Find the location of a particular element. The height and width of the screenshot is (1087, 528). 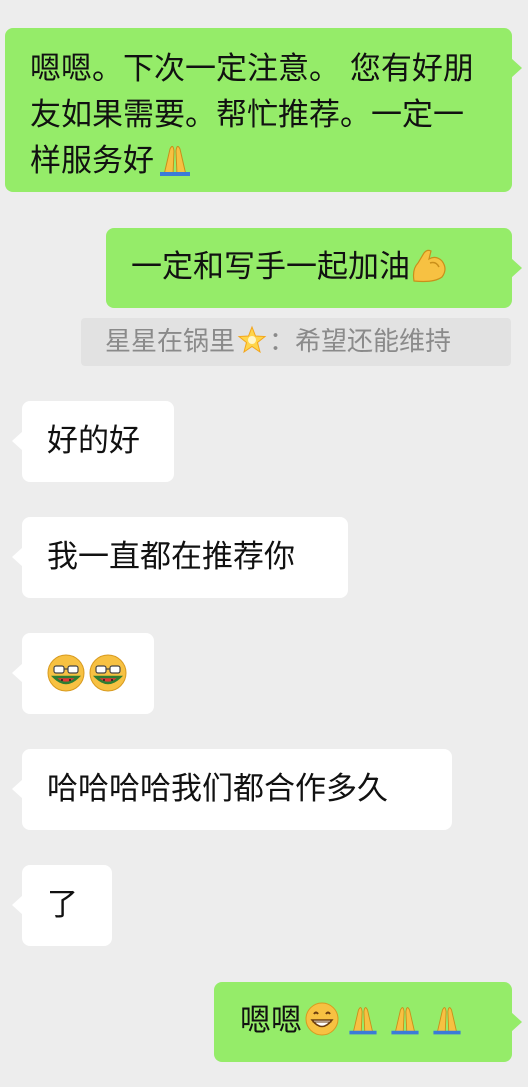

message-bubble-incoming: 我一直都在推荐你 is located at coordinates (180, 557).